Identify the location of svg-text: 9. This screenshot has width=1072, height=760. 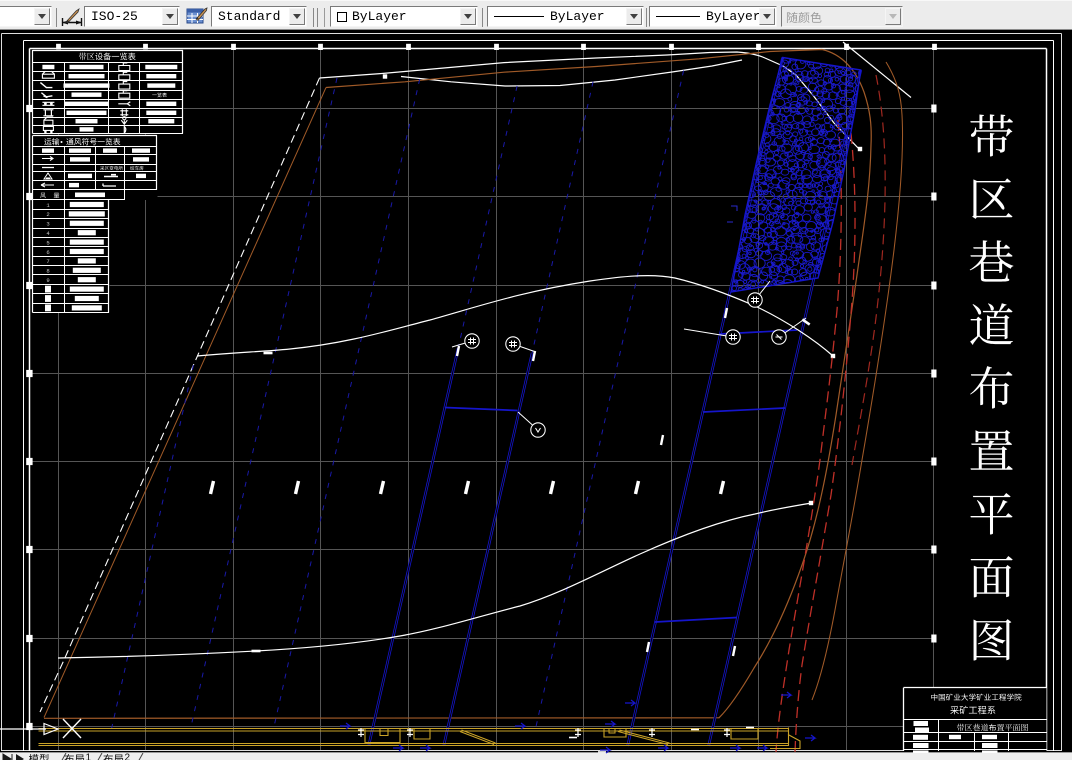
(47, 280).